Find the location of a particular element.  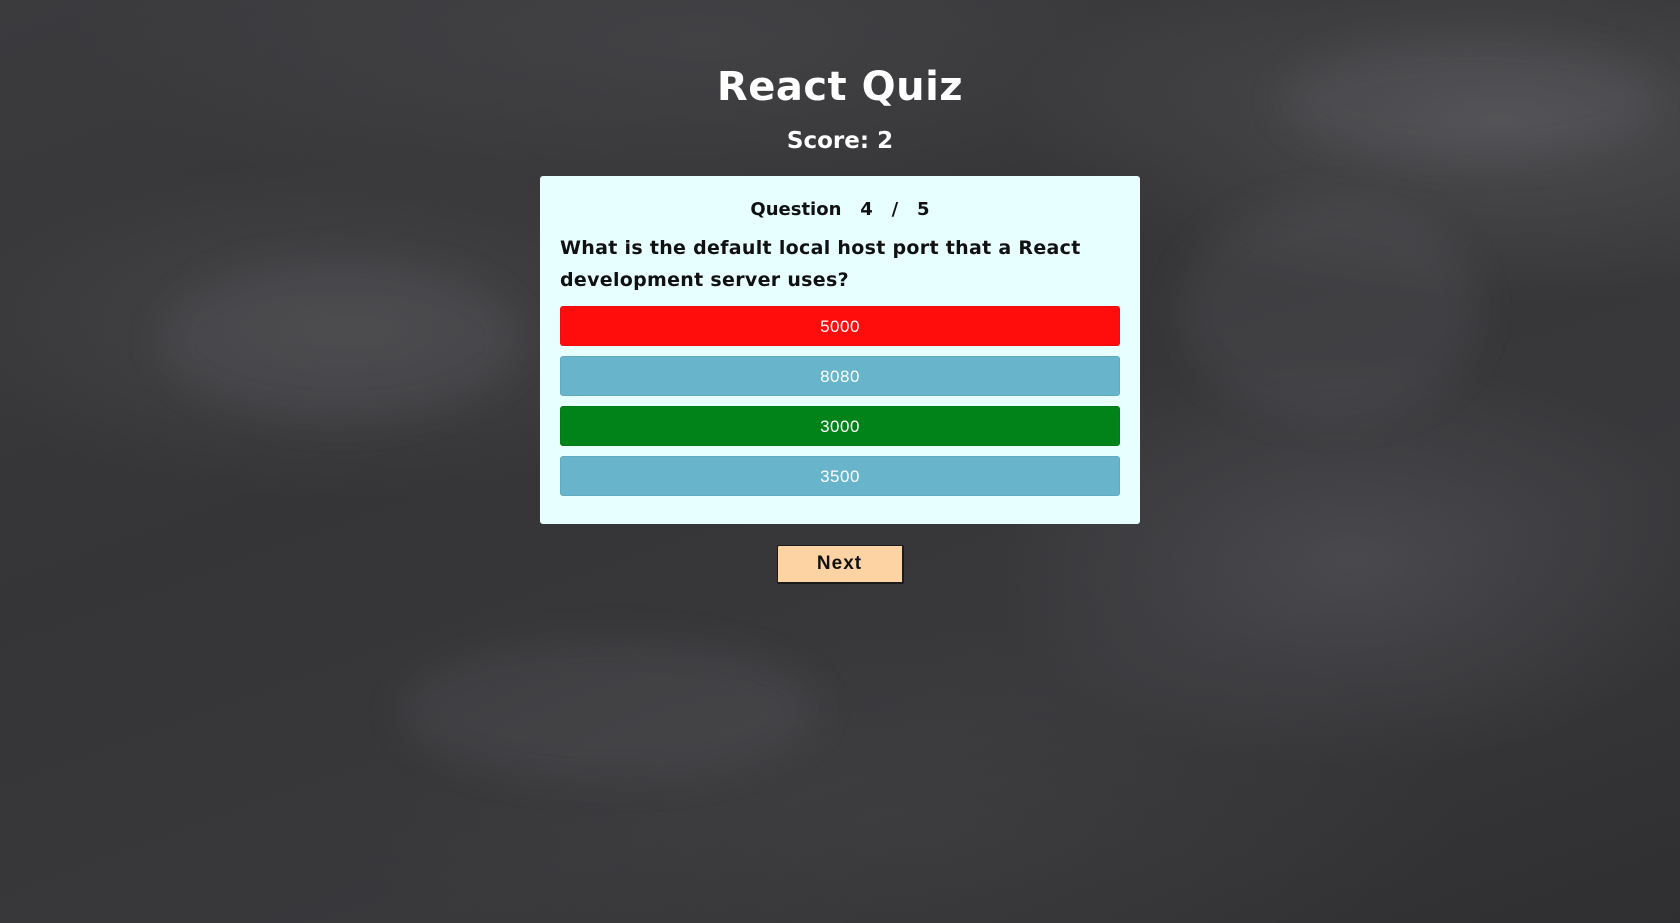

question-current: 4 is located at coordinates (866, 209).